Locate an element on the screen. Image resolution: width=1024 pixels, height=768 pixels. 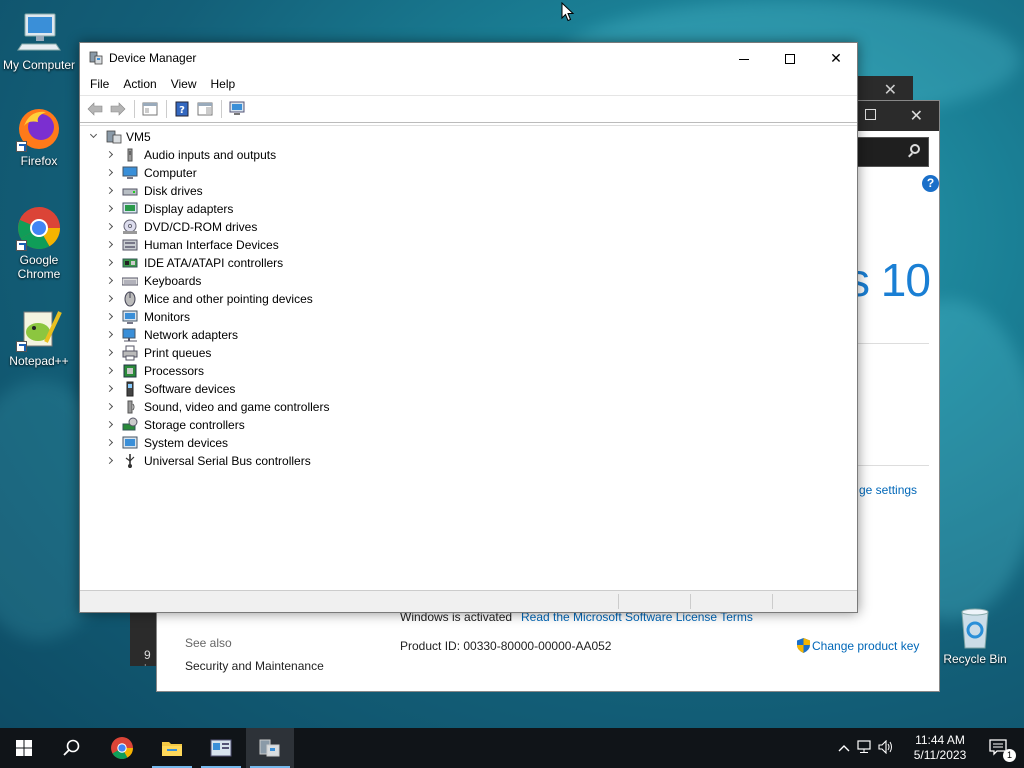
search-button is located at coordinates (72, 748).